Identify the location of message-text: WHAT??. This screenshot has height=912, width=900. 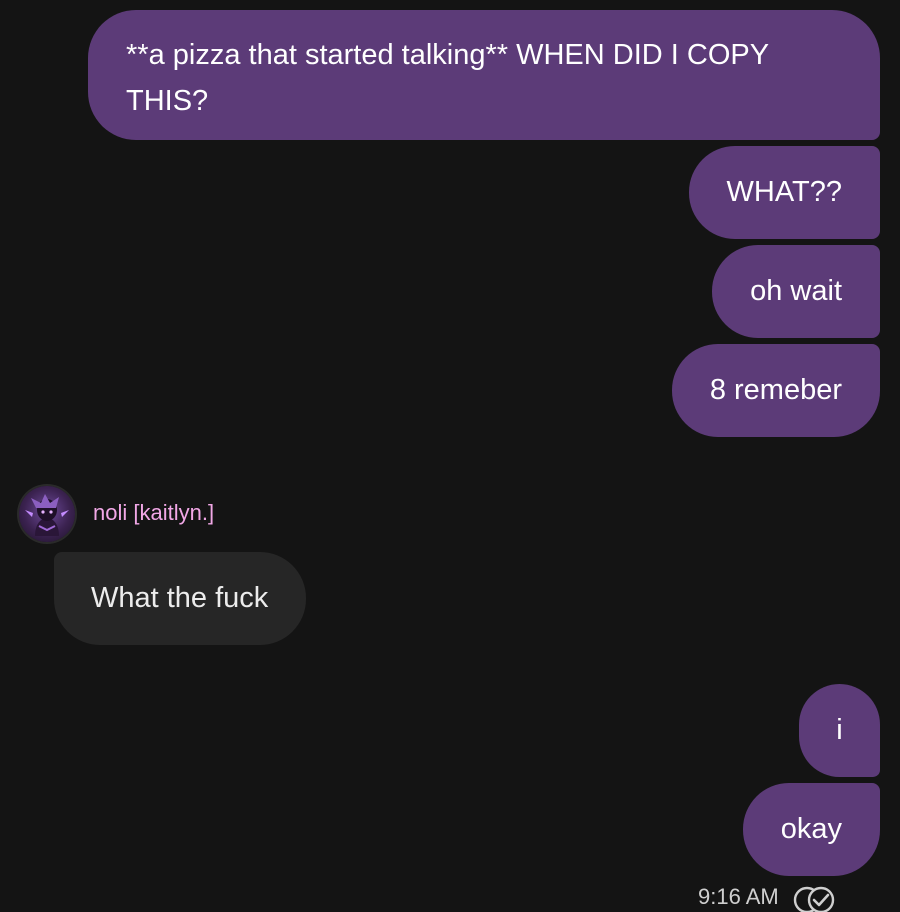
(784, 192).